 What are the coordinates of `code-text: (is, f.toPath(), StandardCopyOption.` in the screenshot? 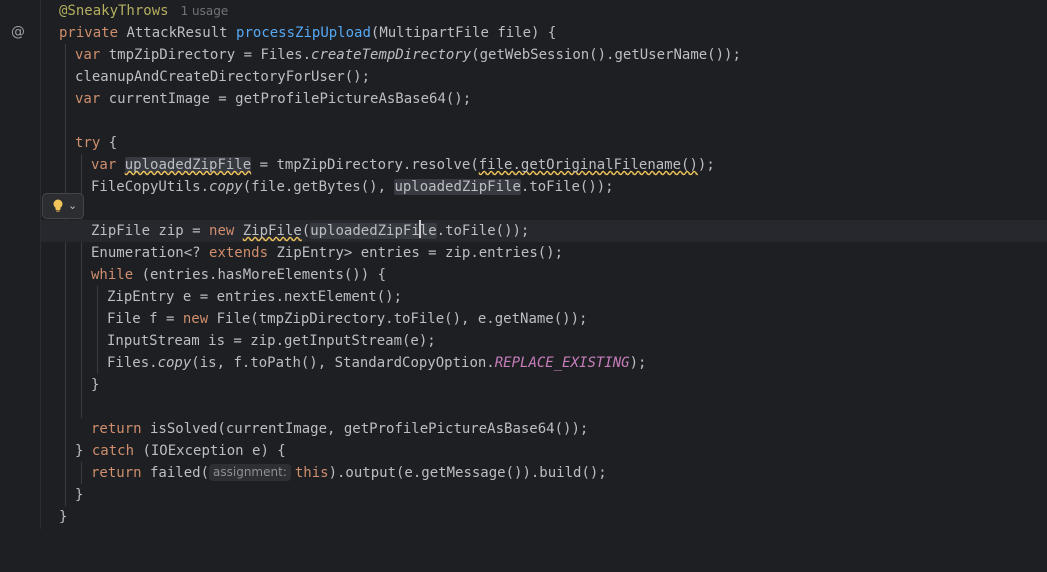 It's located at (343, 363).